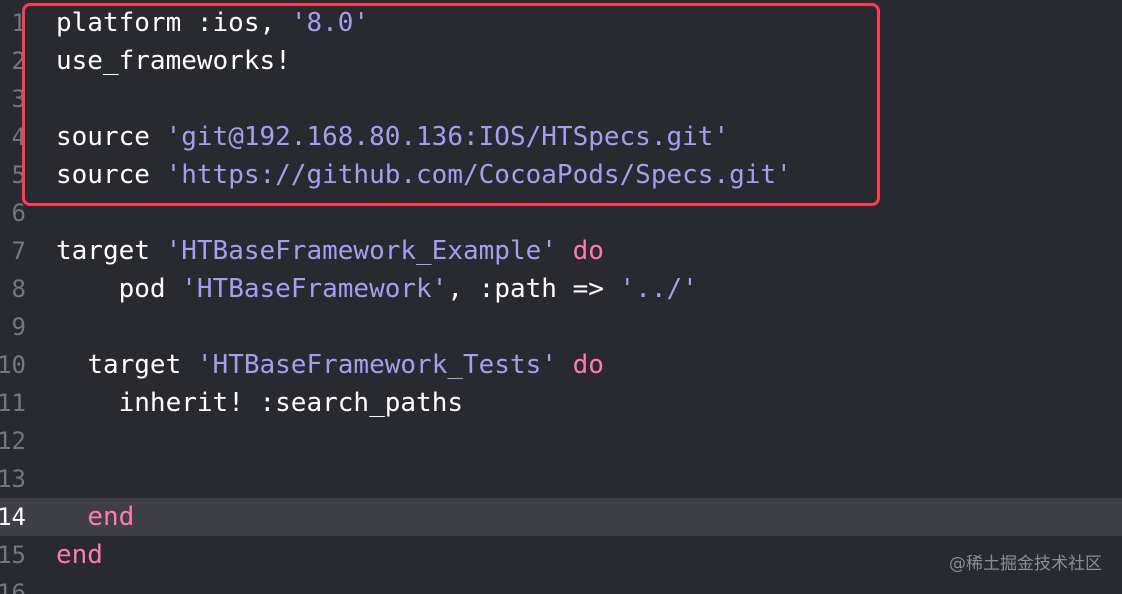  Describe the element at coordinates (13, 403) in the screenshot. I see `line-number: 11` at that location.